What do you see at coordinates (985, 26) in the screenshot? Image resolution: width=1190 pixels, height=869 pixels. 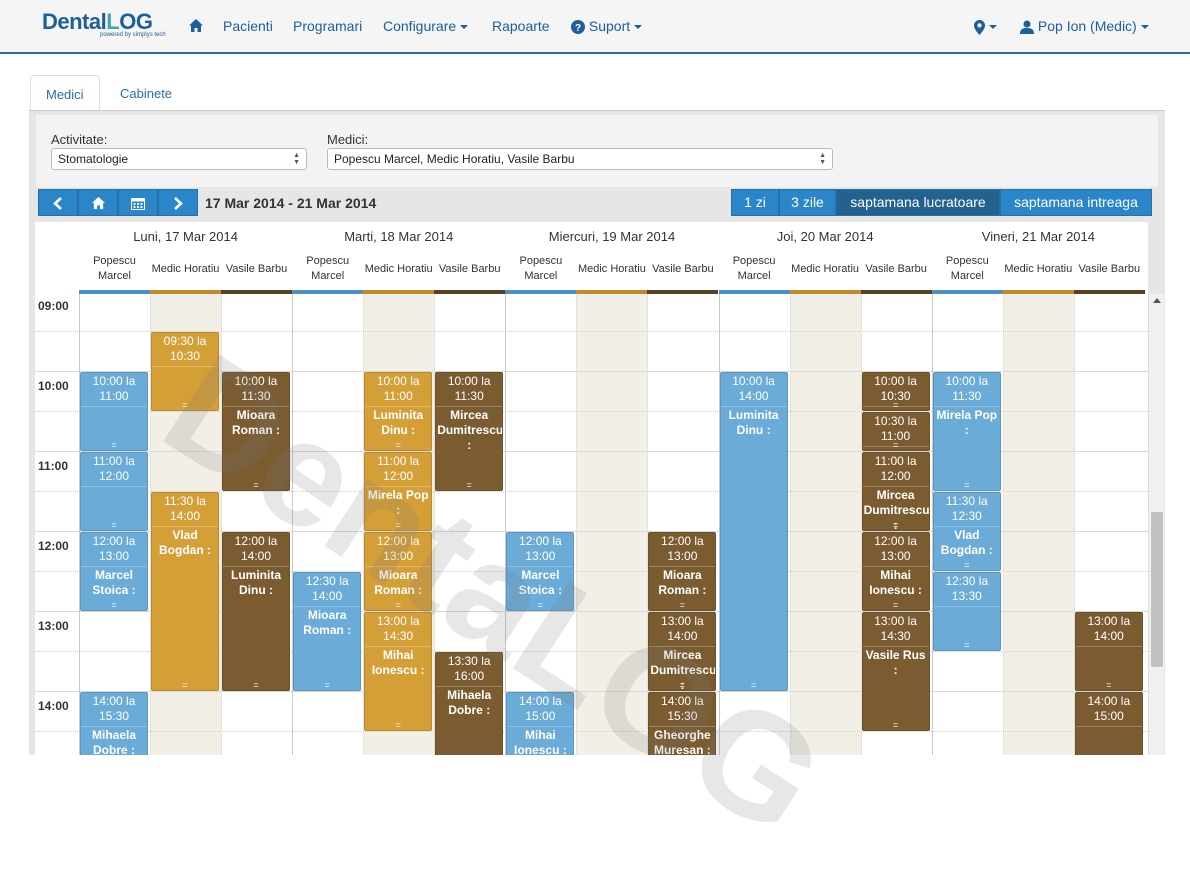 I see `location-menu` at bounding box center [985, 26].